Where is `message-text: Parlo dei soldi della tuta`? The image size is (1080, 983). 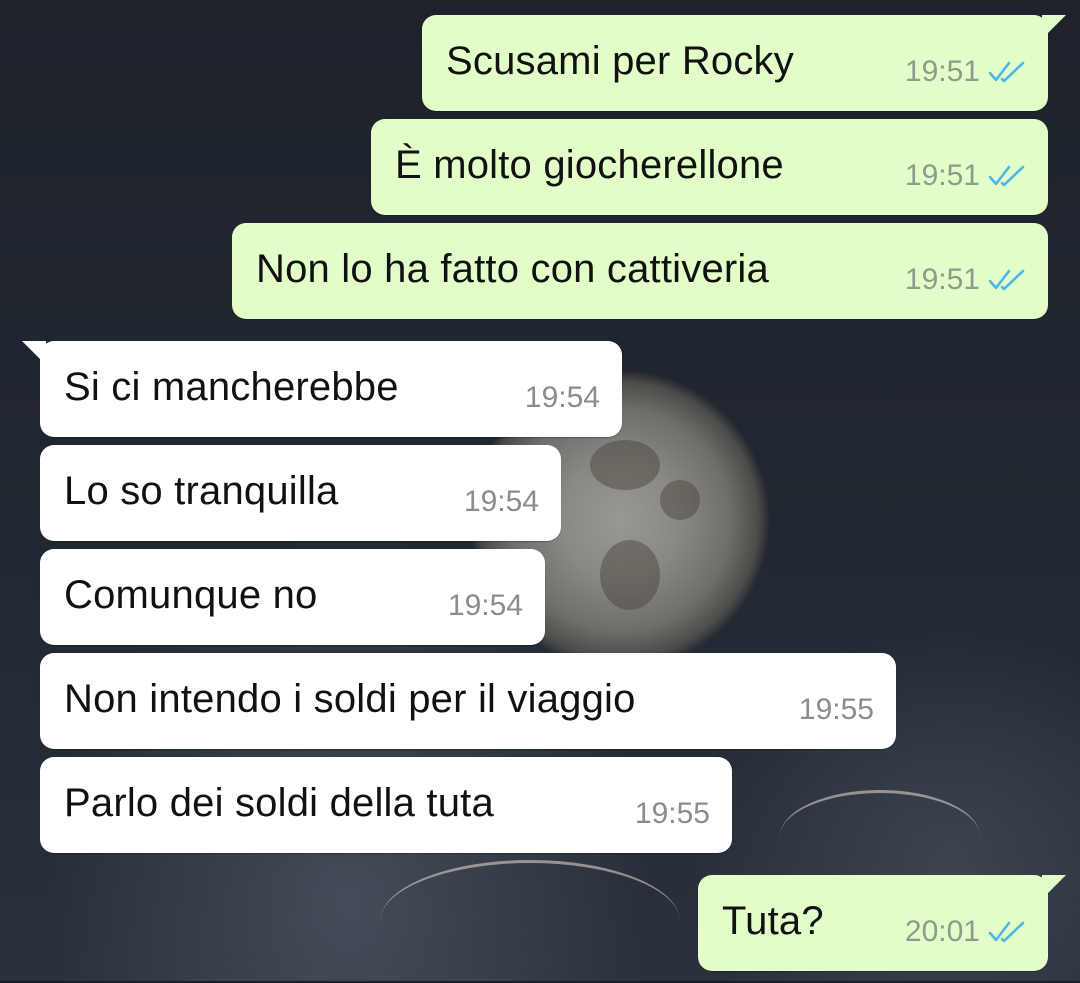 message-text: Parlo dei soldi della tuta is located at coordinates (279, 803).